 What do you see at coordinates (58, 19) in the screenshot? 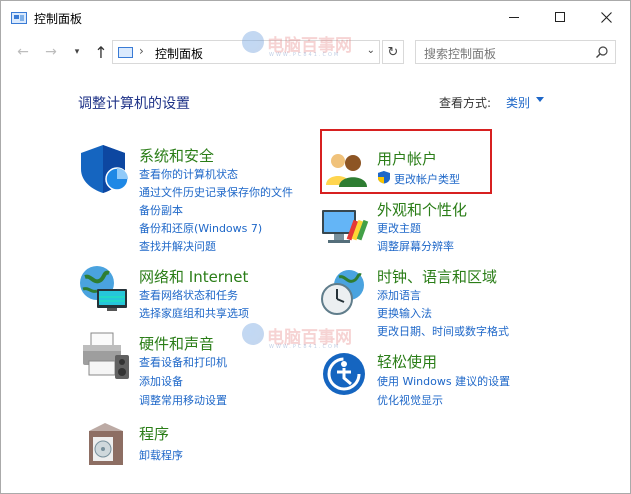
I see `window-title: 控制面板` at bounding box center [58, 19].